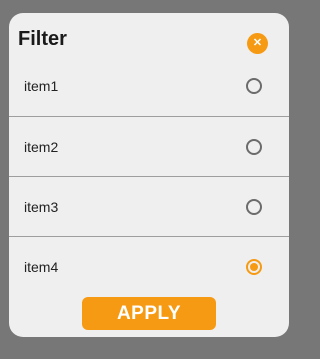 This screenshot has height=359, width=320. Describe the element at coordinates (149, 206) in the screenshot. I see `filter-option-item3: item3` at that location.